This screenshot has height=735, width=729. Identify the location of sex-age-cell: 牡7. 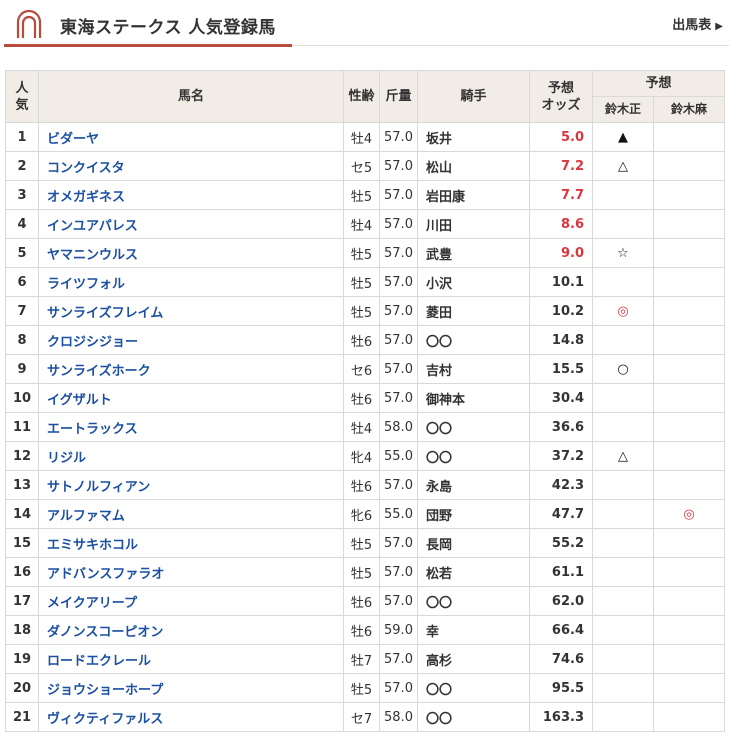
(361, 659).